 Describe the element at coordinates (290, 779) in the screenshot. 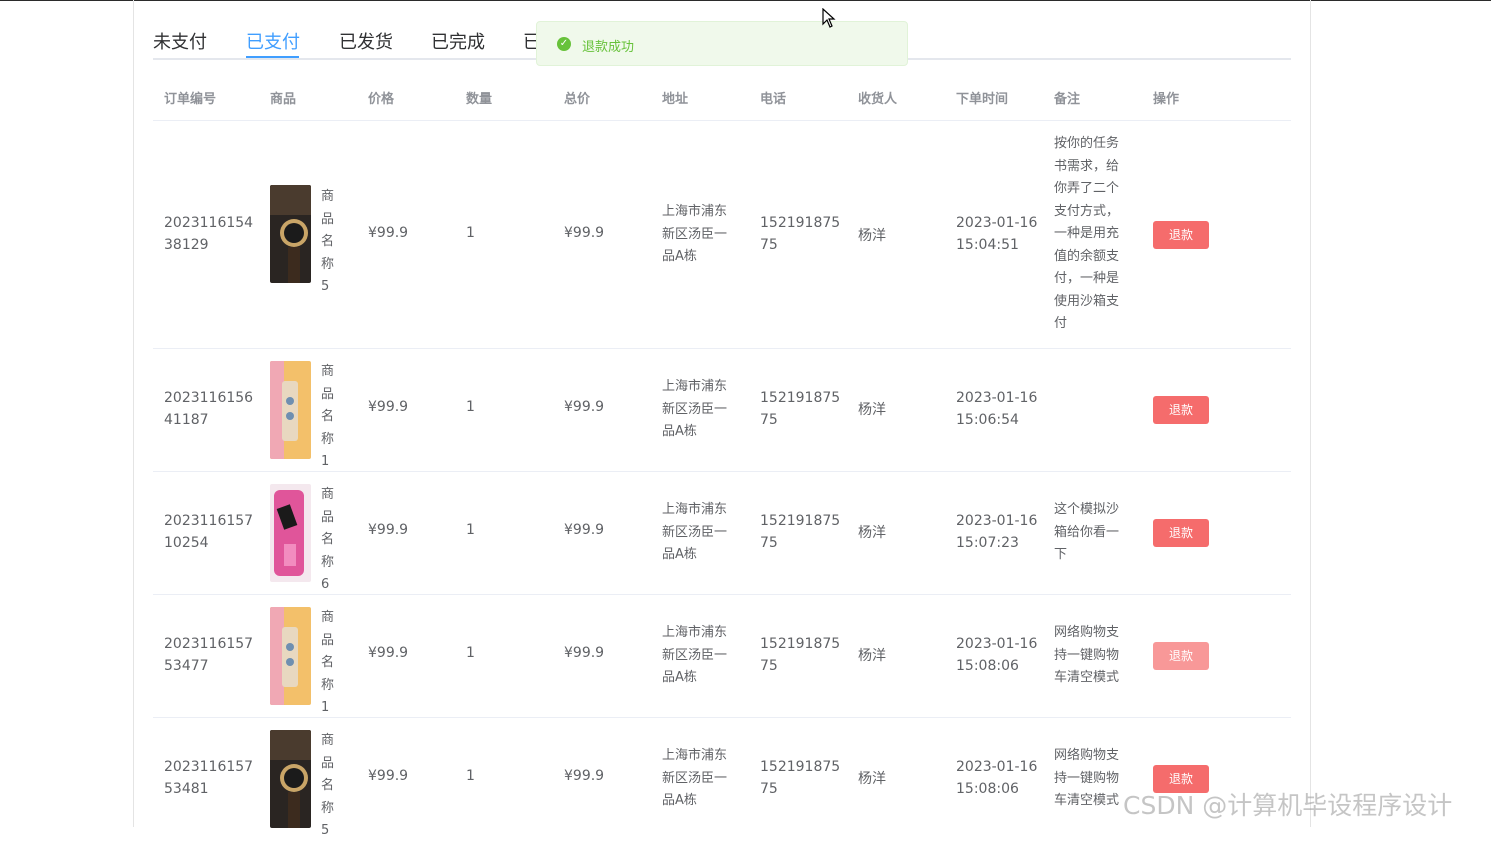

I see `watch-image` at that location.